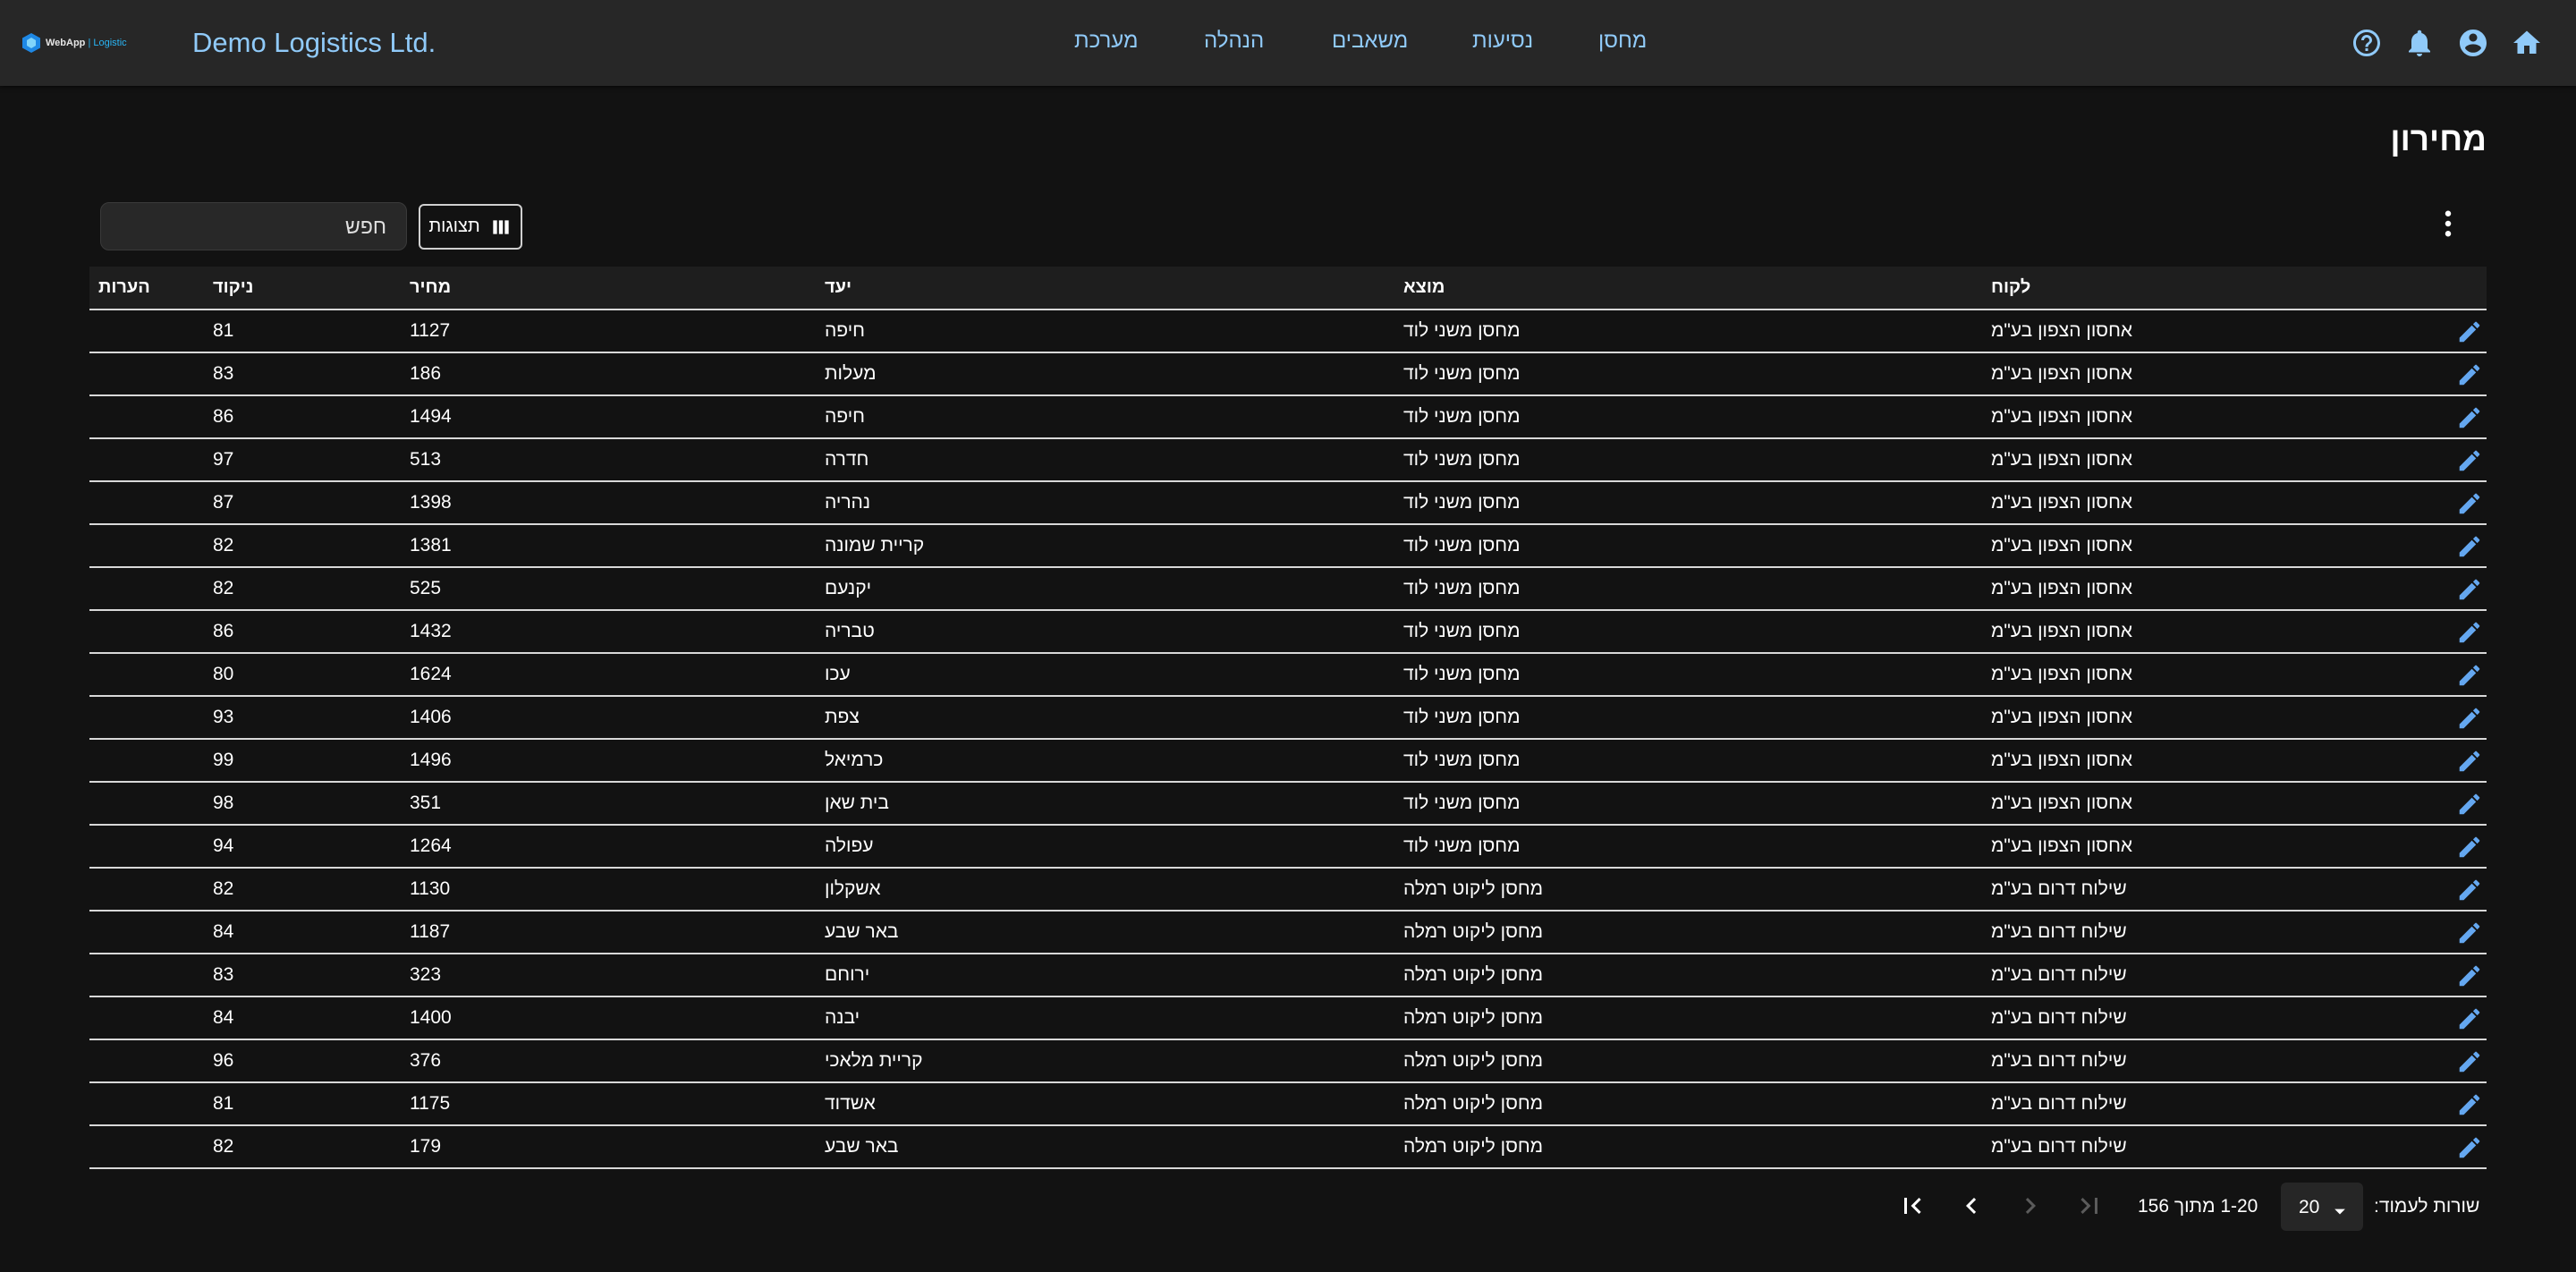 Image resolution: width=2576 pixels, height=1272 pixels. What do you see at coordinates (1627, 288) in the screenshot?
I see `column-header-origin: מוצא` at bounding box center [1627, 288].